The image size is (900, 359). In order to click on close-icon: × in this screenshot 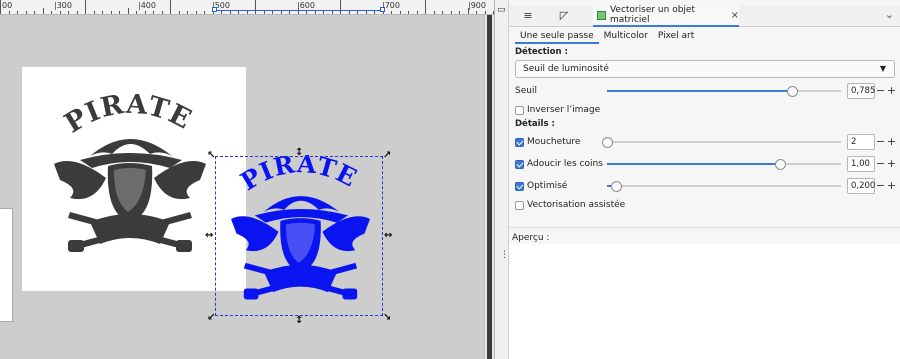, I will do `click(735, 15)`.